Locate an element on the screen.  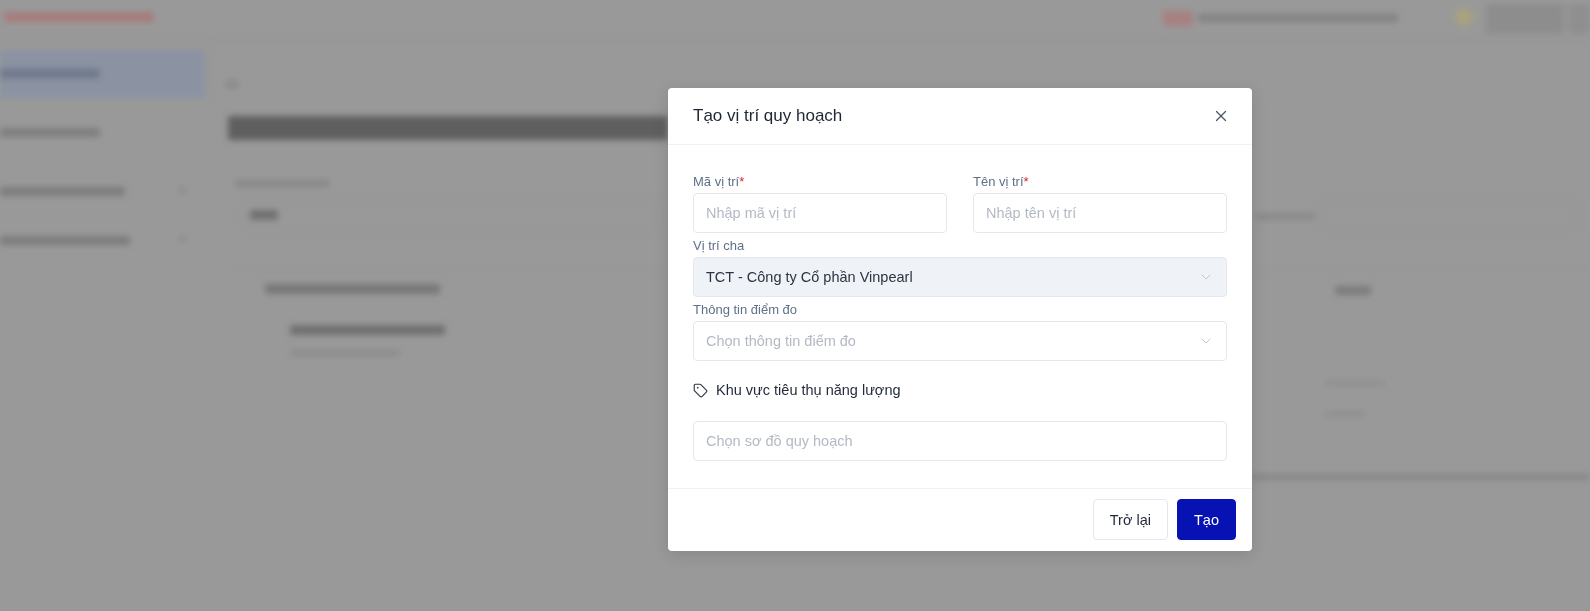
section-title: Khu vực tiêu thụ năng lượng is located at coordinates (808, 390).